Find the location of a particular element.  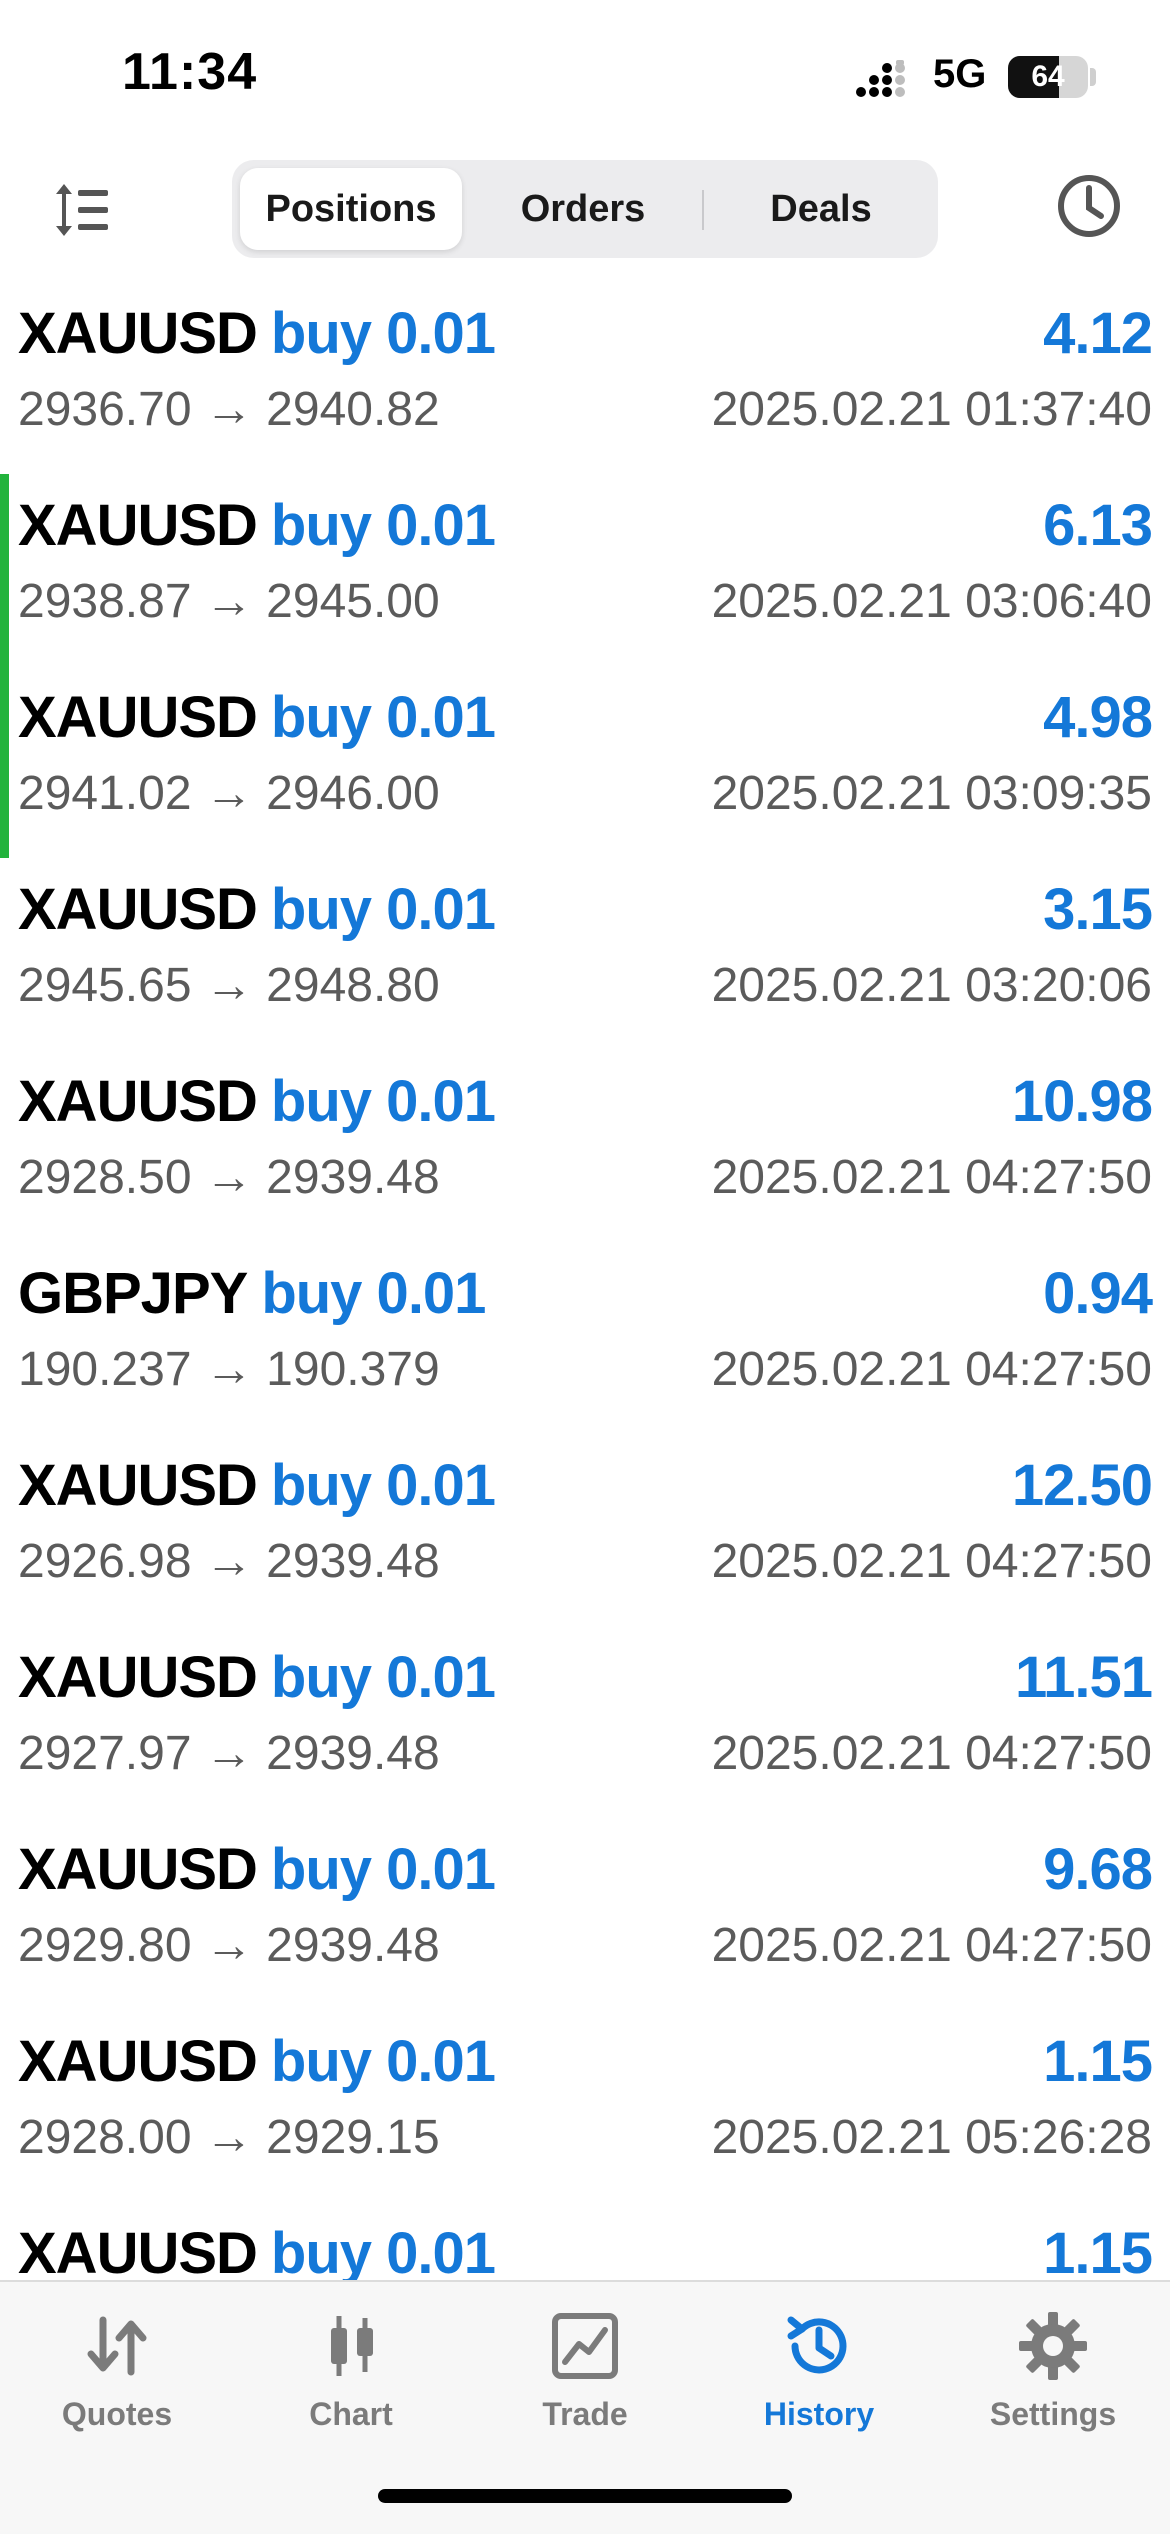

deal-prices: 2941.02 → 2946.00 is located at coordinates (229, 793).